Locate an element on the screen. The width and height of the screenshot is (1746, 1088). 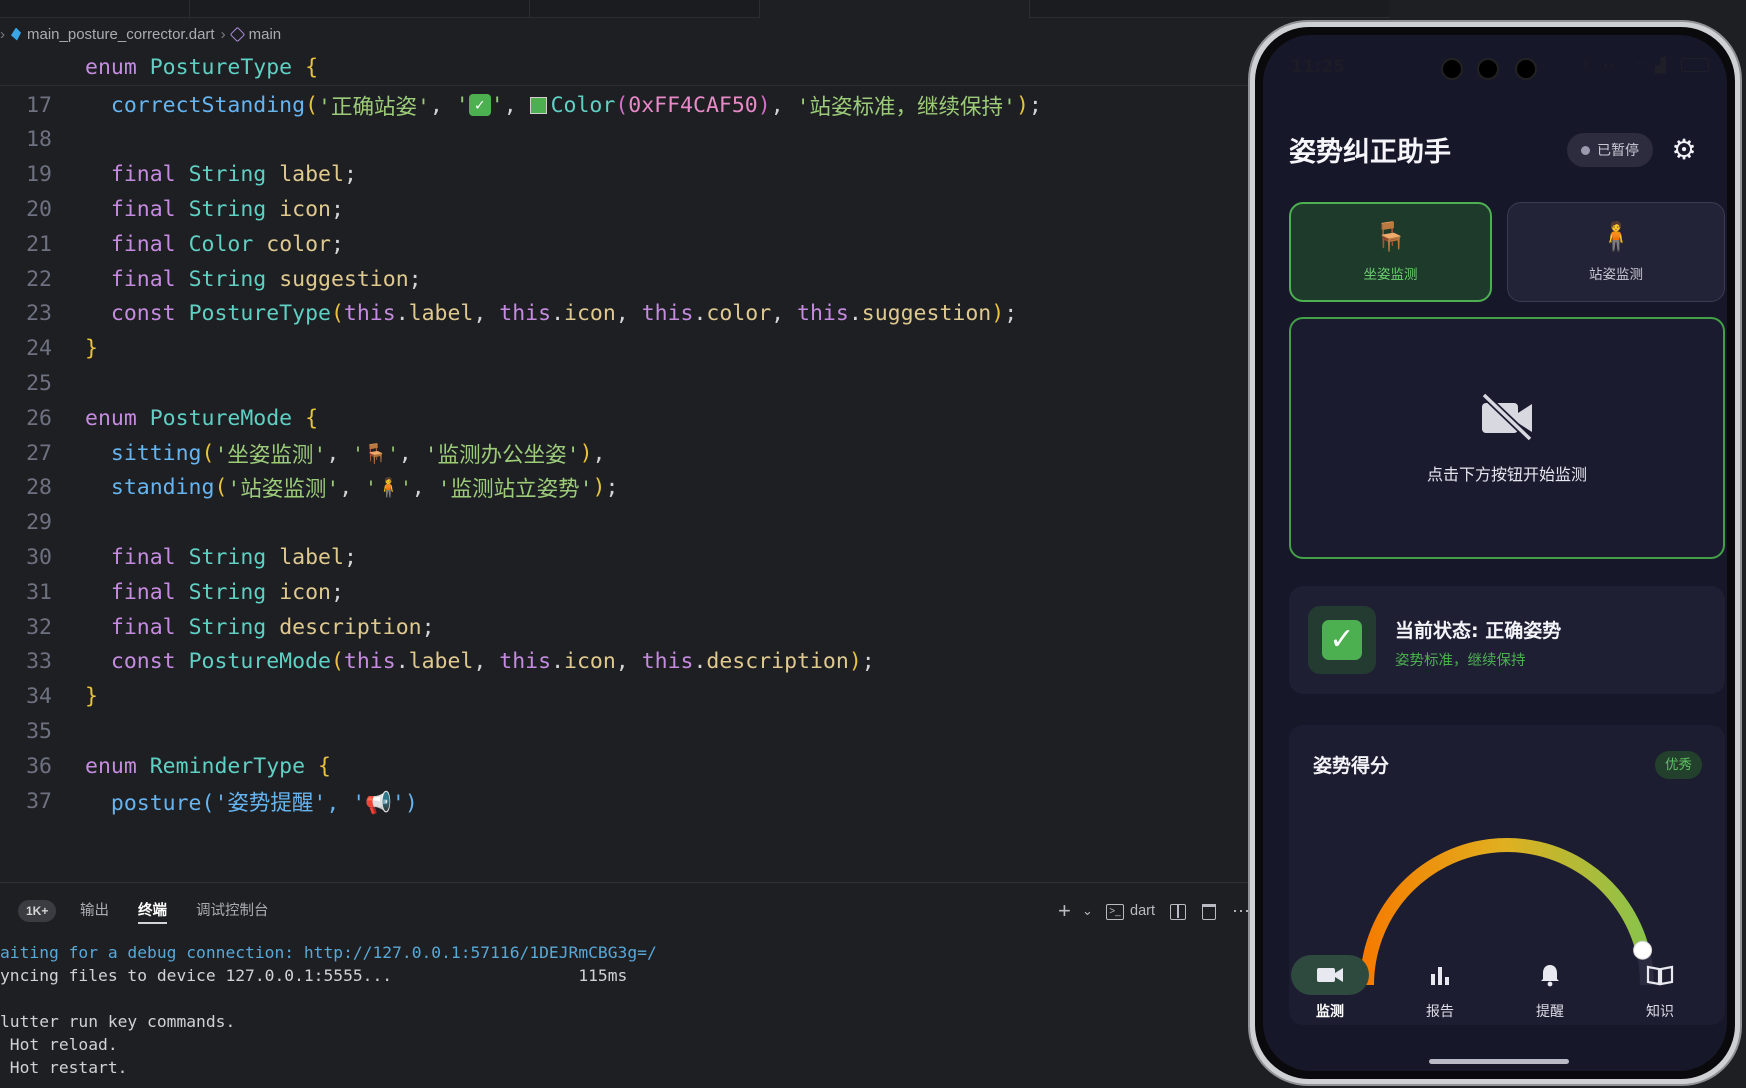
nav-item-knowledge: 知识 is located at coordinates (1660, 1000).